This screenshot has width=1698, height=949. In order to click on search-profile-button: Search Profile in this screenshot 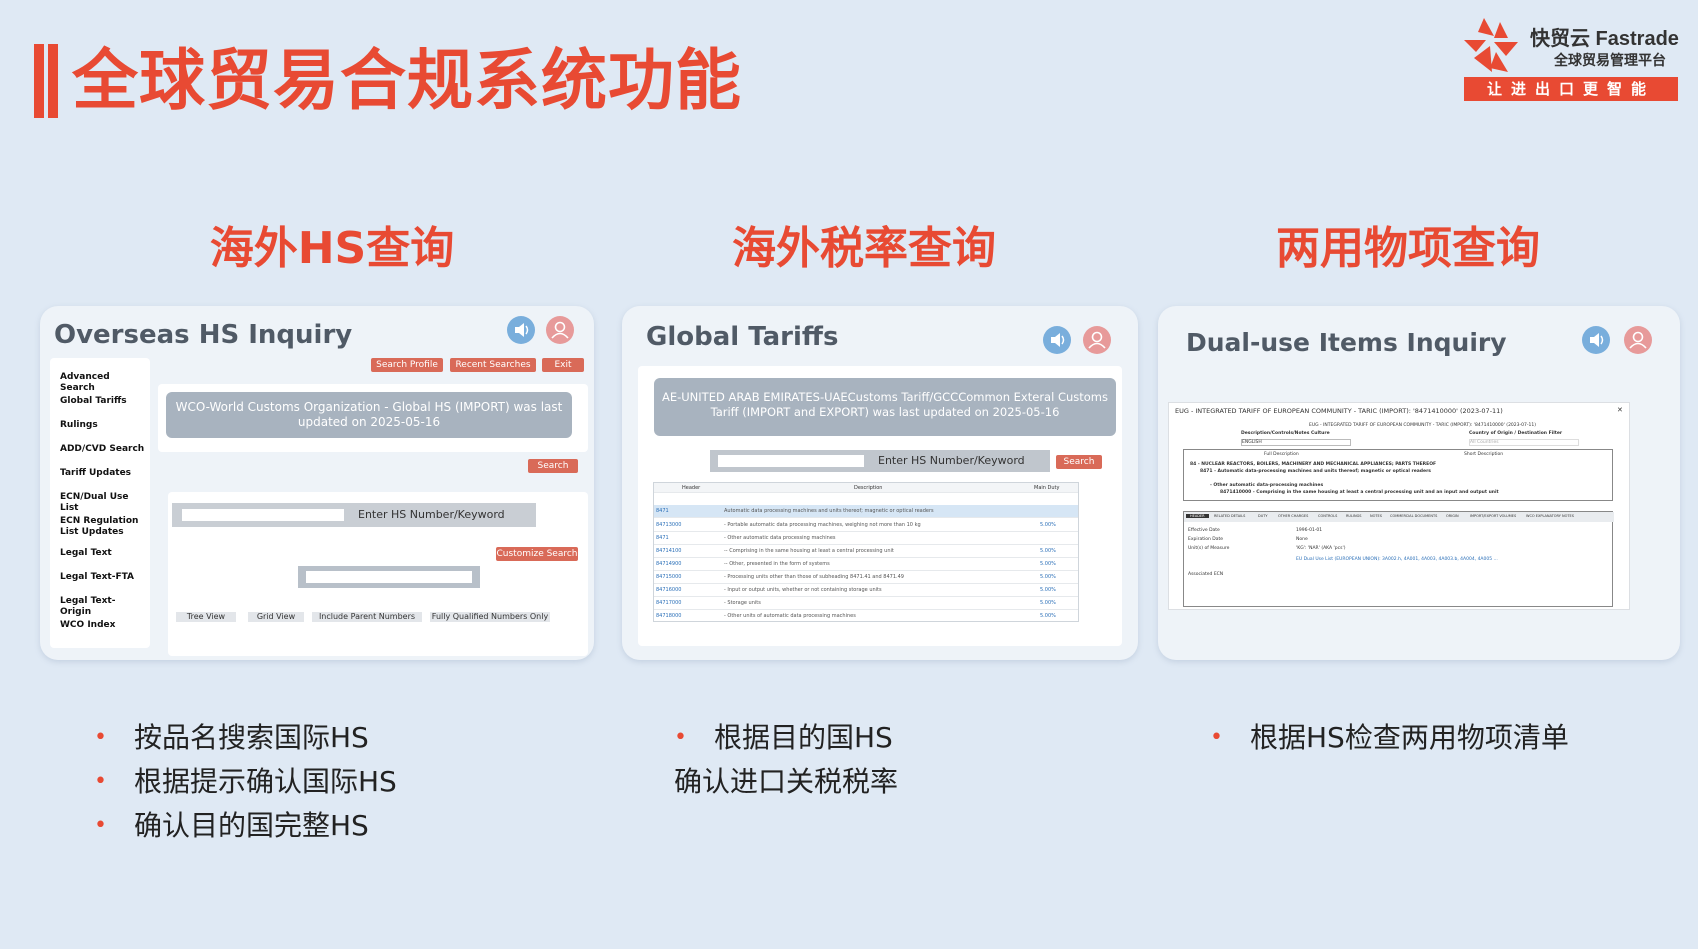, I will do `click(407, 365)`.